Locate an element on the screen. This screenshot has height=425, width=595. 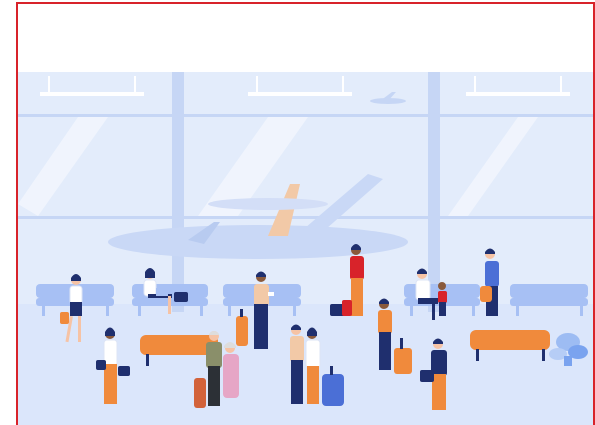
column-right is located at coordinates (434, 192).